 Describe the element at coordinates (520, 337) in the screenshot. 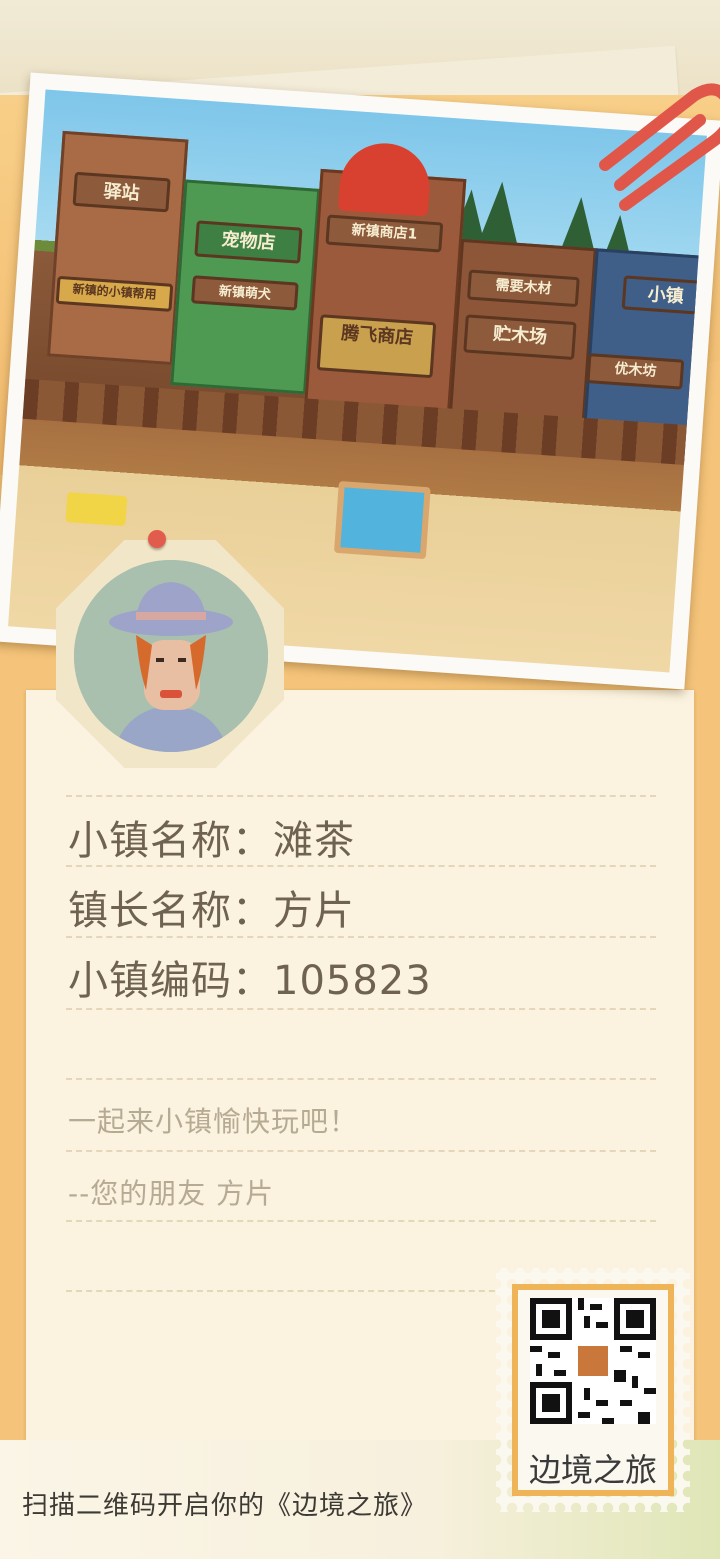

I see `sign-lumber-yard: 贮木场` at that location.